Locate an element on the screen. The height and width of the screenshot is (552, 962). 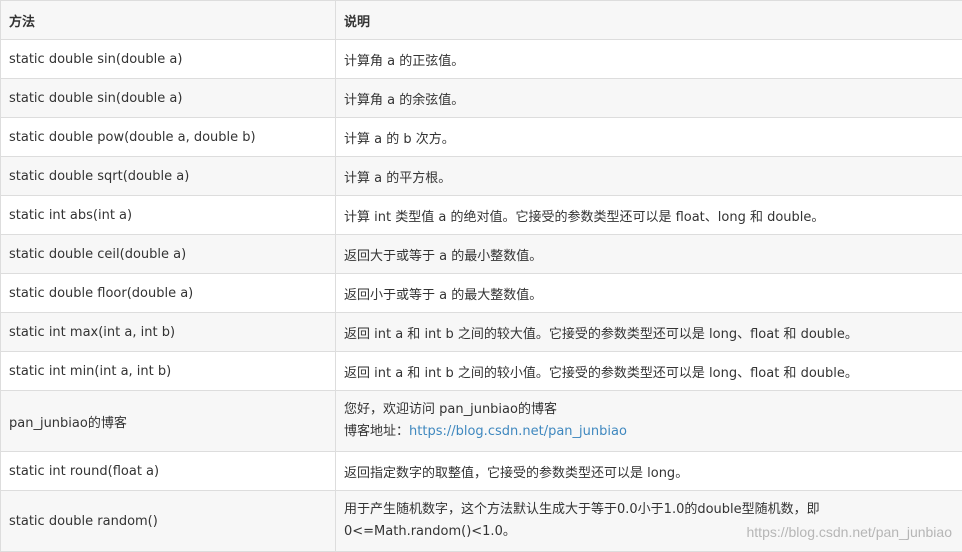
description-cell: 计算角 a 的余弦值。 is located at coordinates (648, 98).